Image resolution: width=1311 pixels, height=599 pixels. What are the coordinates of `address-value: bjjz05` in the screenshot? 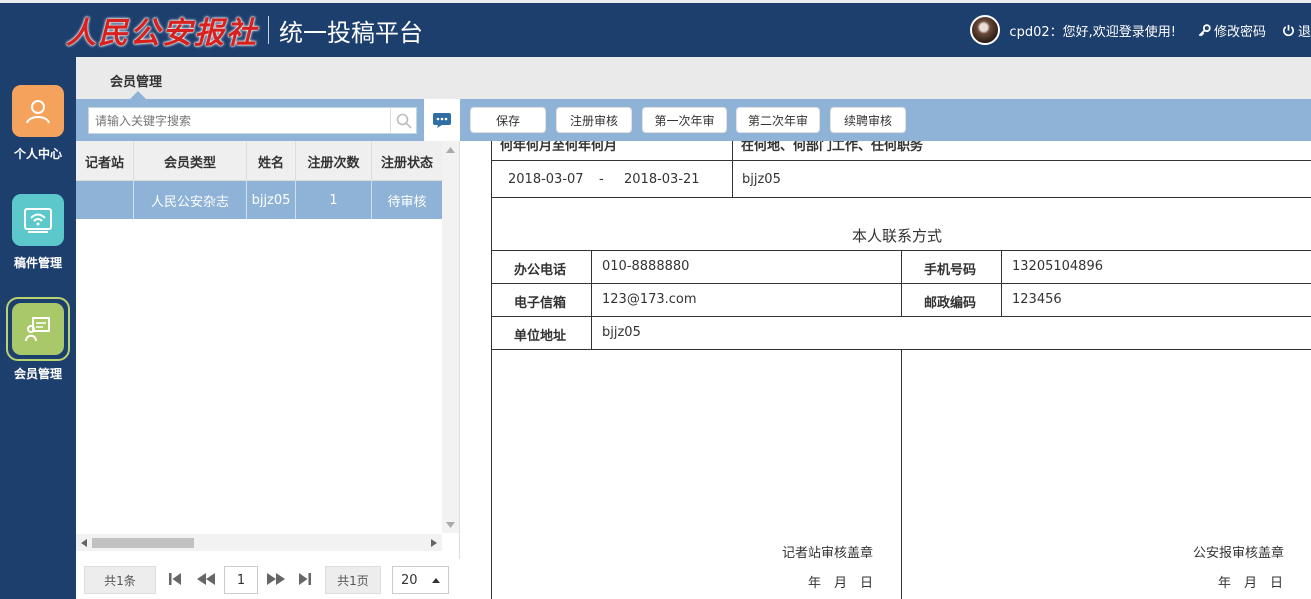 It's located at (621, 332).